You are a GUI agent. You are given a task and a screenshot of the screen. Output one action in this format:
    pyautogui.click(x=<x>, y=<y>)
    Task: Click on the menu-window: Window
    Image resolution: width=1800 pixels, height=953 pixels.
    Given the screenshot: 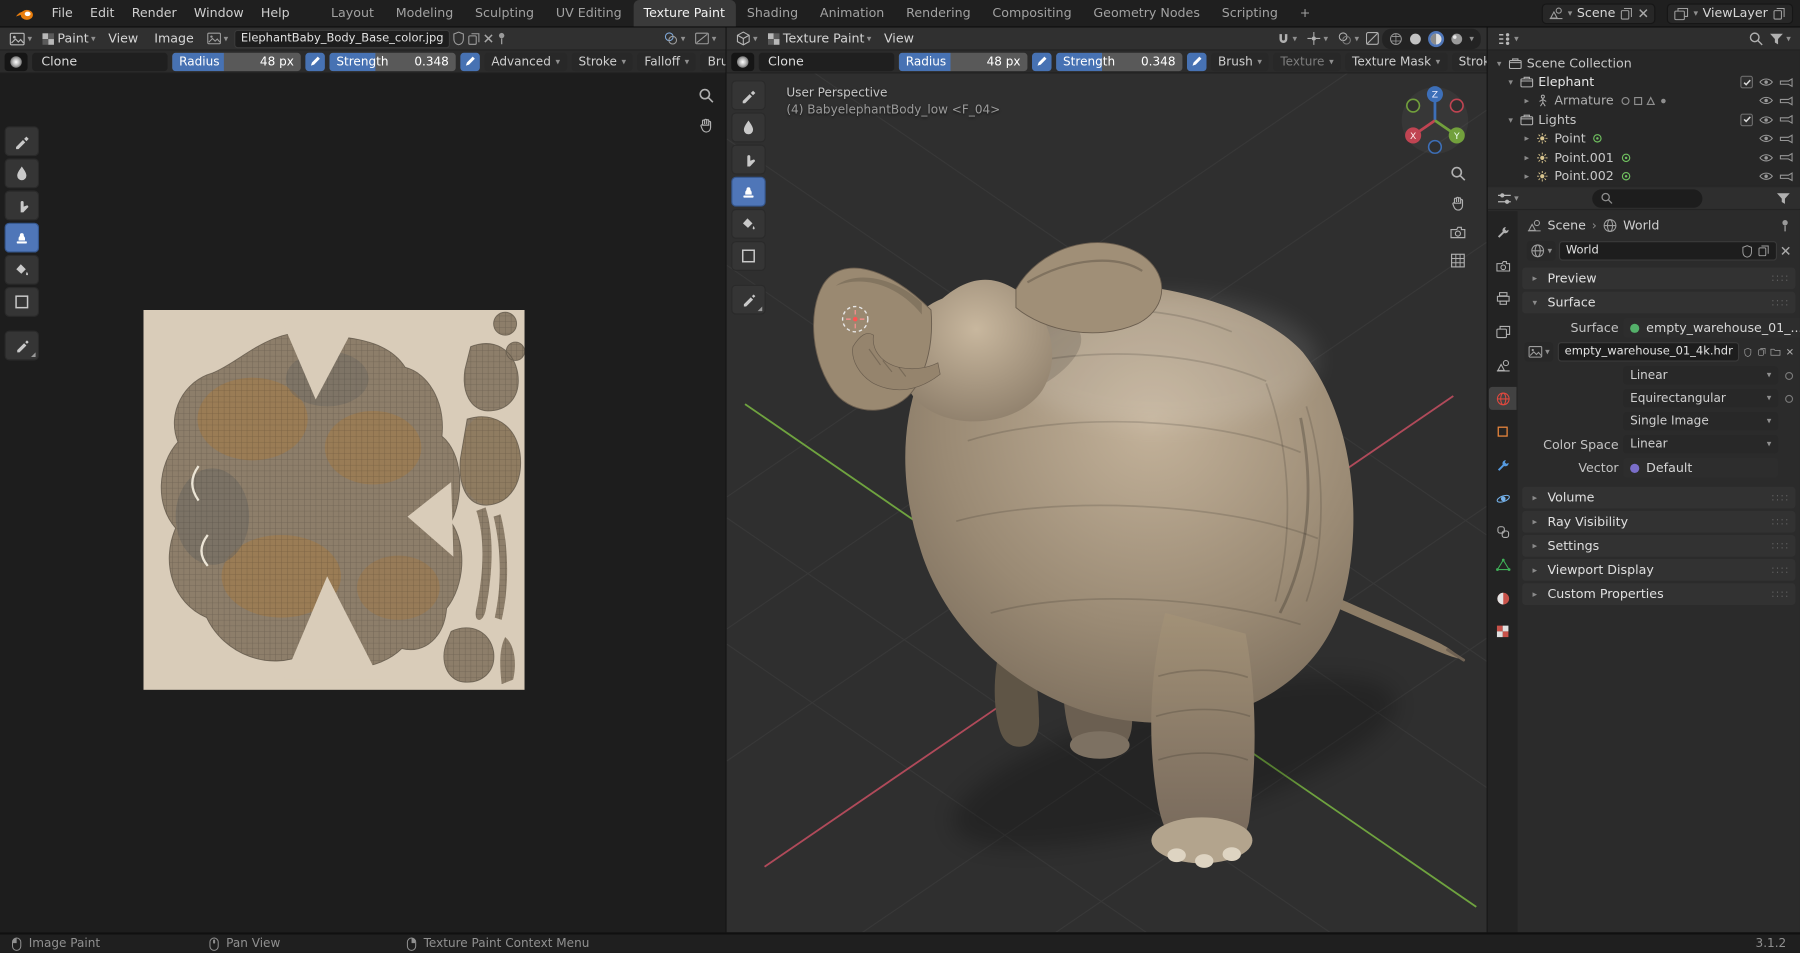 What is the action you would take?
    pyautogui.click(x=219, y=13)
    